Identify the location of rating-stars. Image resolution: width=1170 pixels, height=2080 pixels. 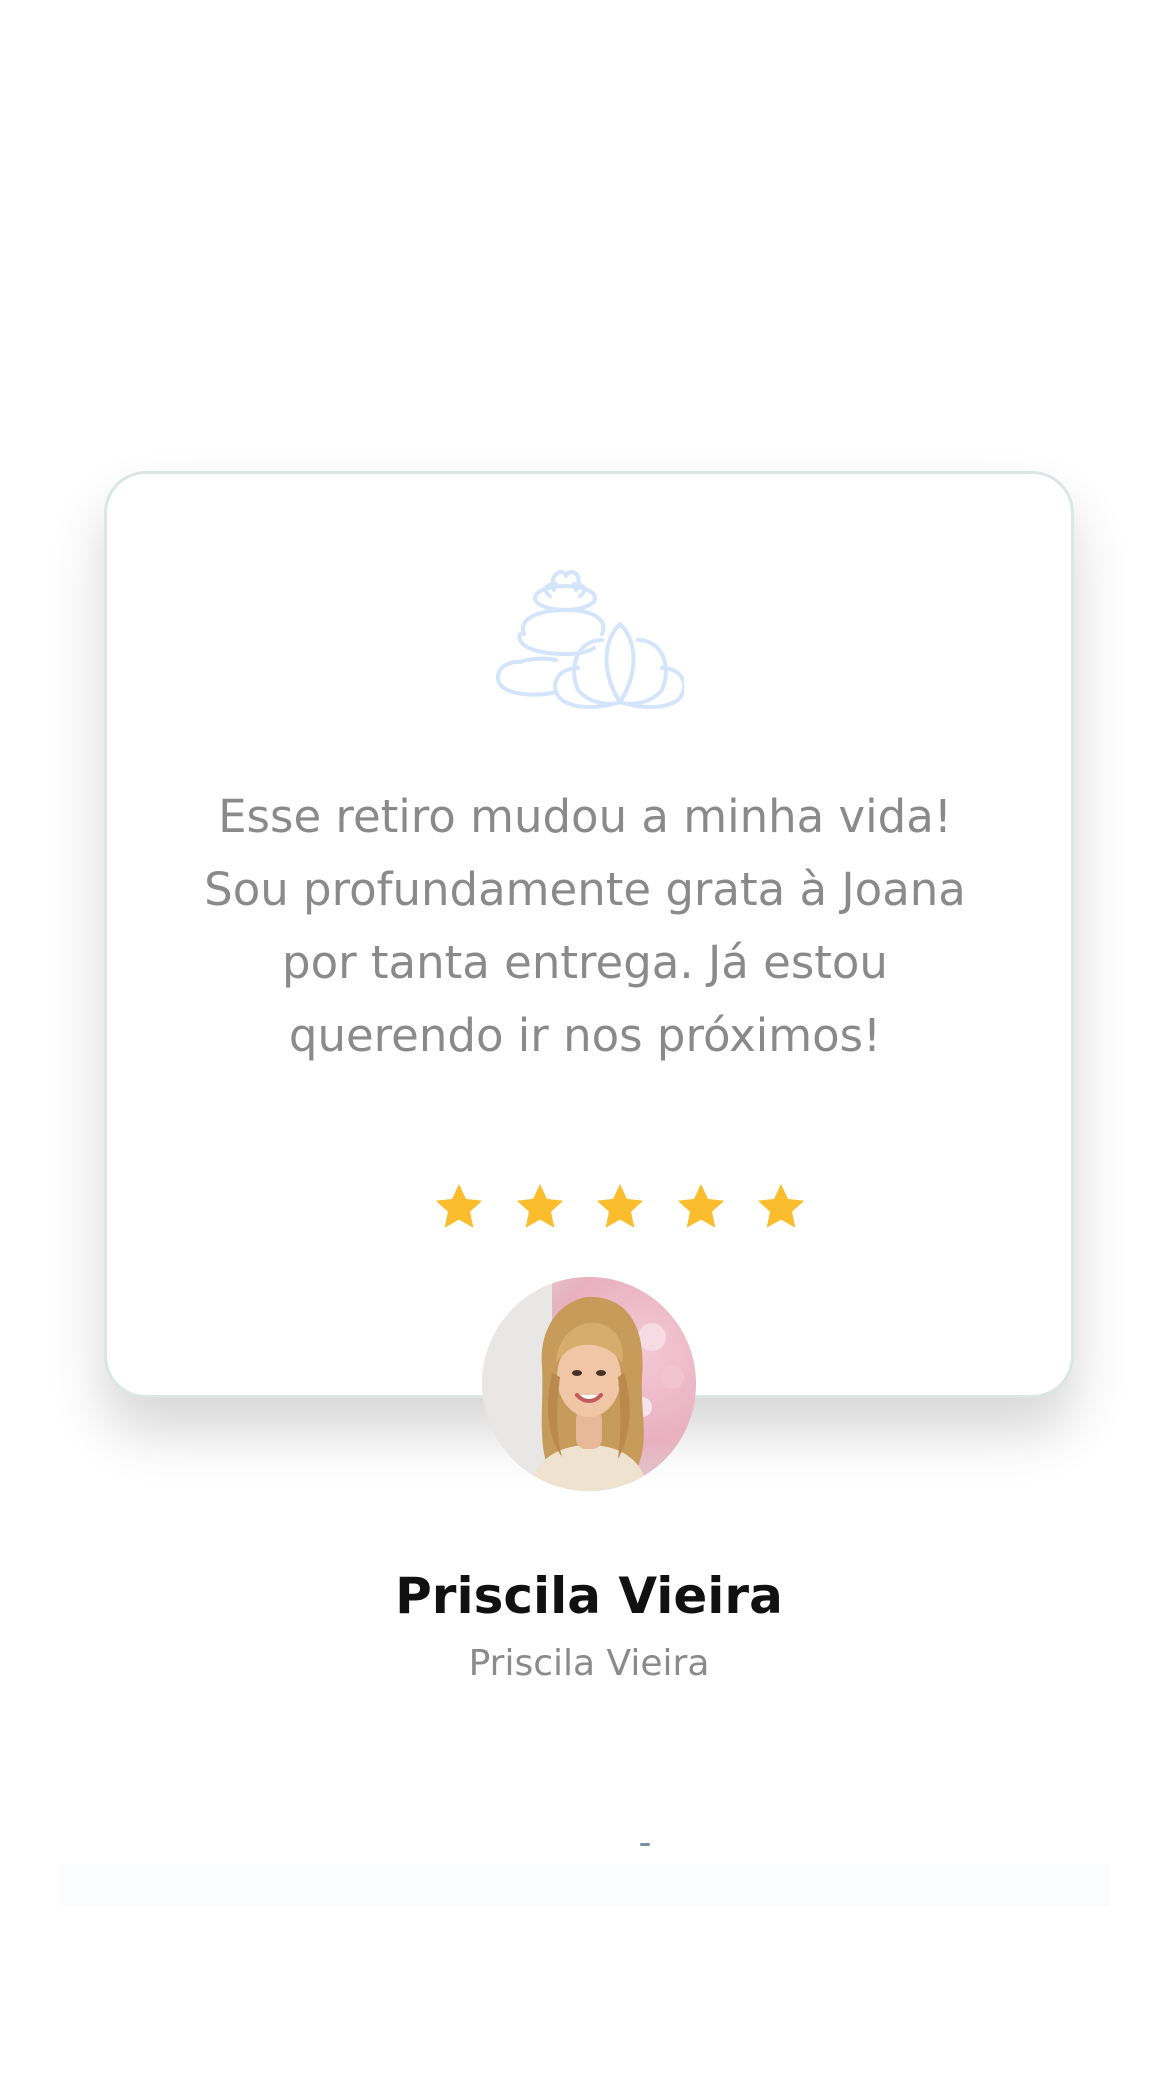
(620, 1207).